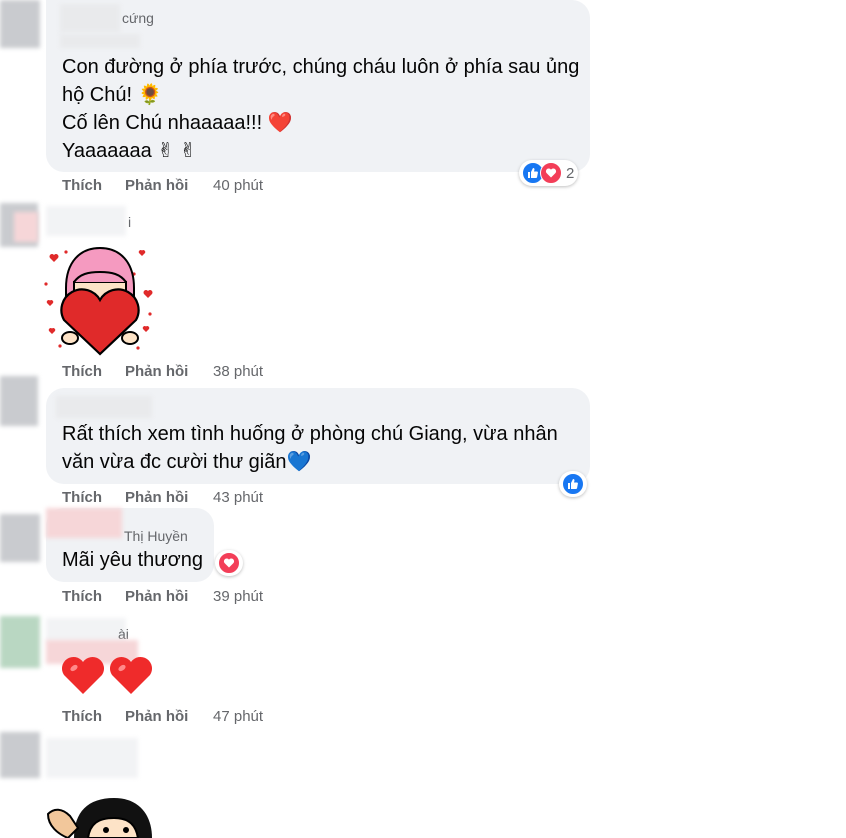  What do you see at coordinates (238, 596) in the screenshot?
I see `timestamp: 39 phút` at bounding box center [238, 596].